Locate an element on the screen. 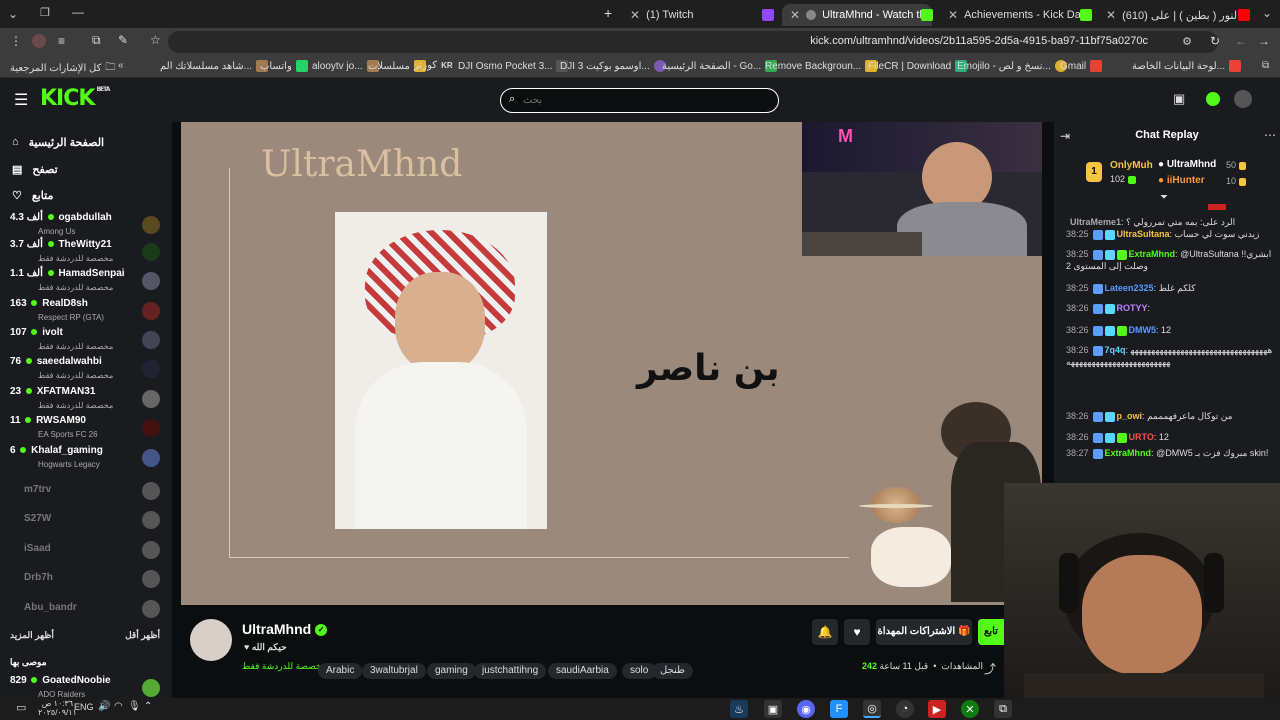 This screenshot has width=1280, height=720. minimize-icon: — is located at coordinates (78, 12).